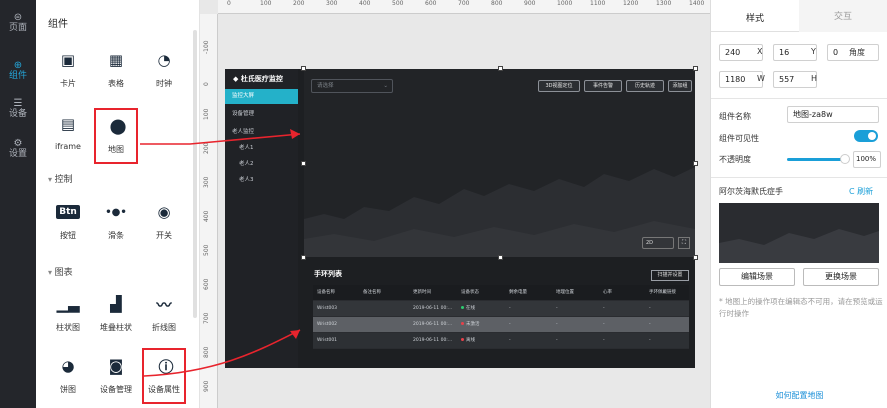 Image resolution: width=887 pixels, height=408 pixels. I want to click on component-iframe: ▤ iframe, so click(68, 136).